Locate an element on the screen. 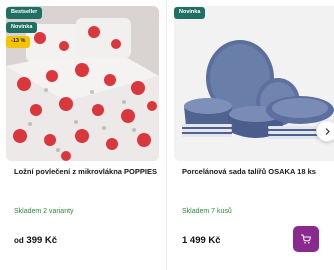  carousel-next-button is located at coordinates (325, 131).